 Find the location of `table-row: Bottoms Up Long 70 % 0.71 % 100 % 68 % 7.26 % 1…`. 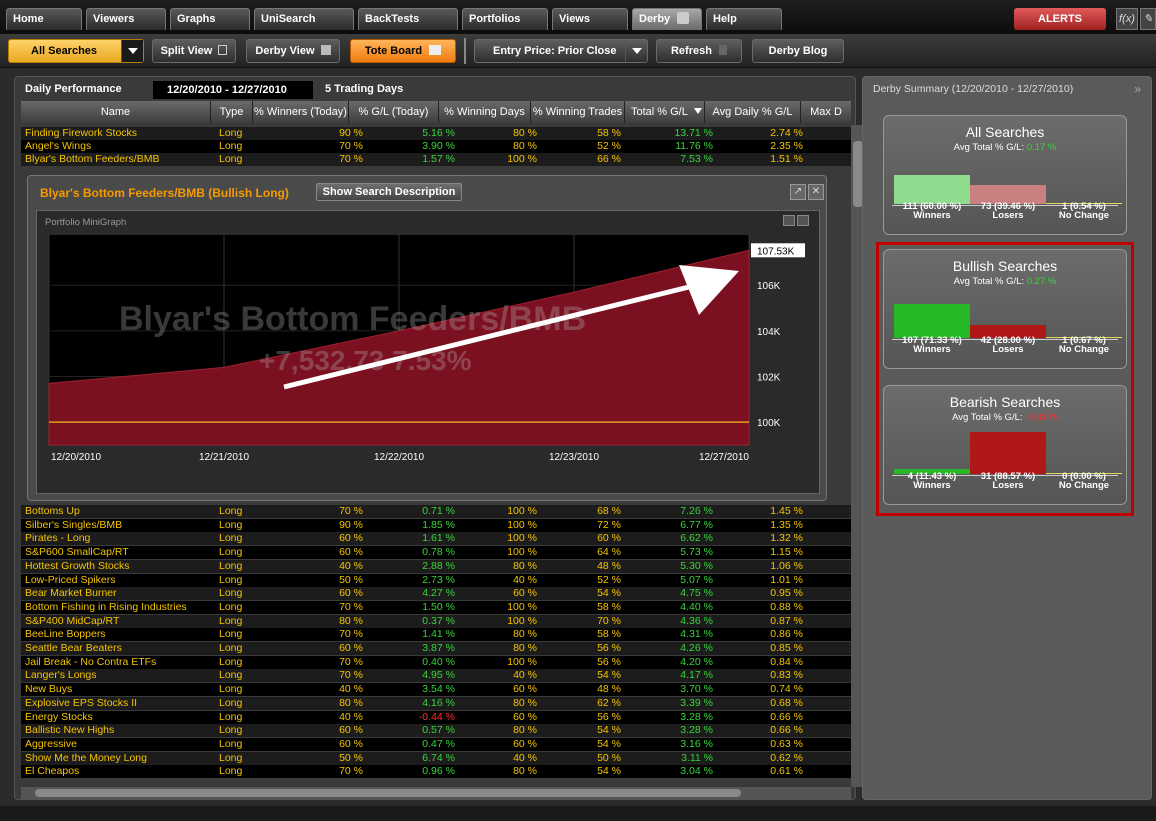

table-row: Bottoms Up Long 70 % 0.71 % 100 % 68 % 7.26 % 1… is located at coordinates (436, 511).